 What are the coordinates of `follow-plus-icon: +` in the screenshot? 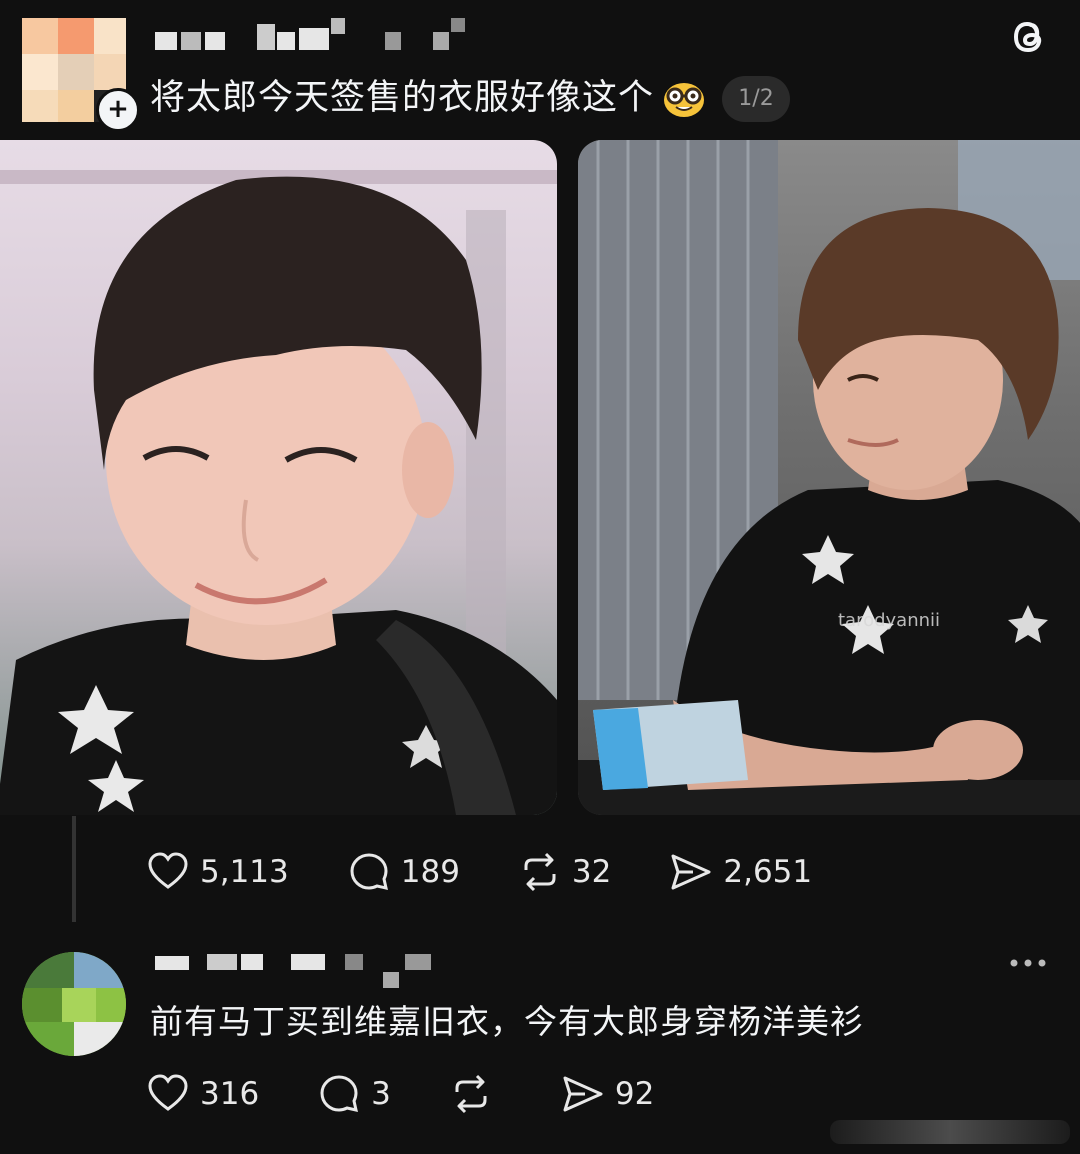 It's located at (118, 110).